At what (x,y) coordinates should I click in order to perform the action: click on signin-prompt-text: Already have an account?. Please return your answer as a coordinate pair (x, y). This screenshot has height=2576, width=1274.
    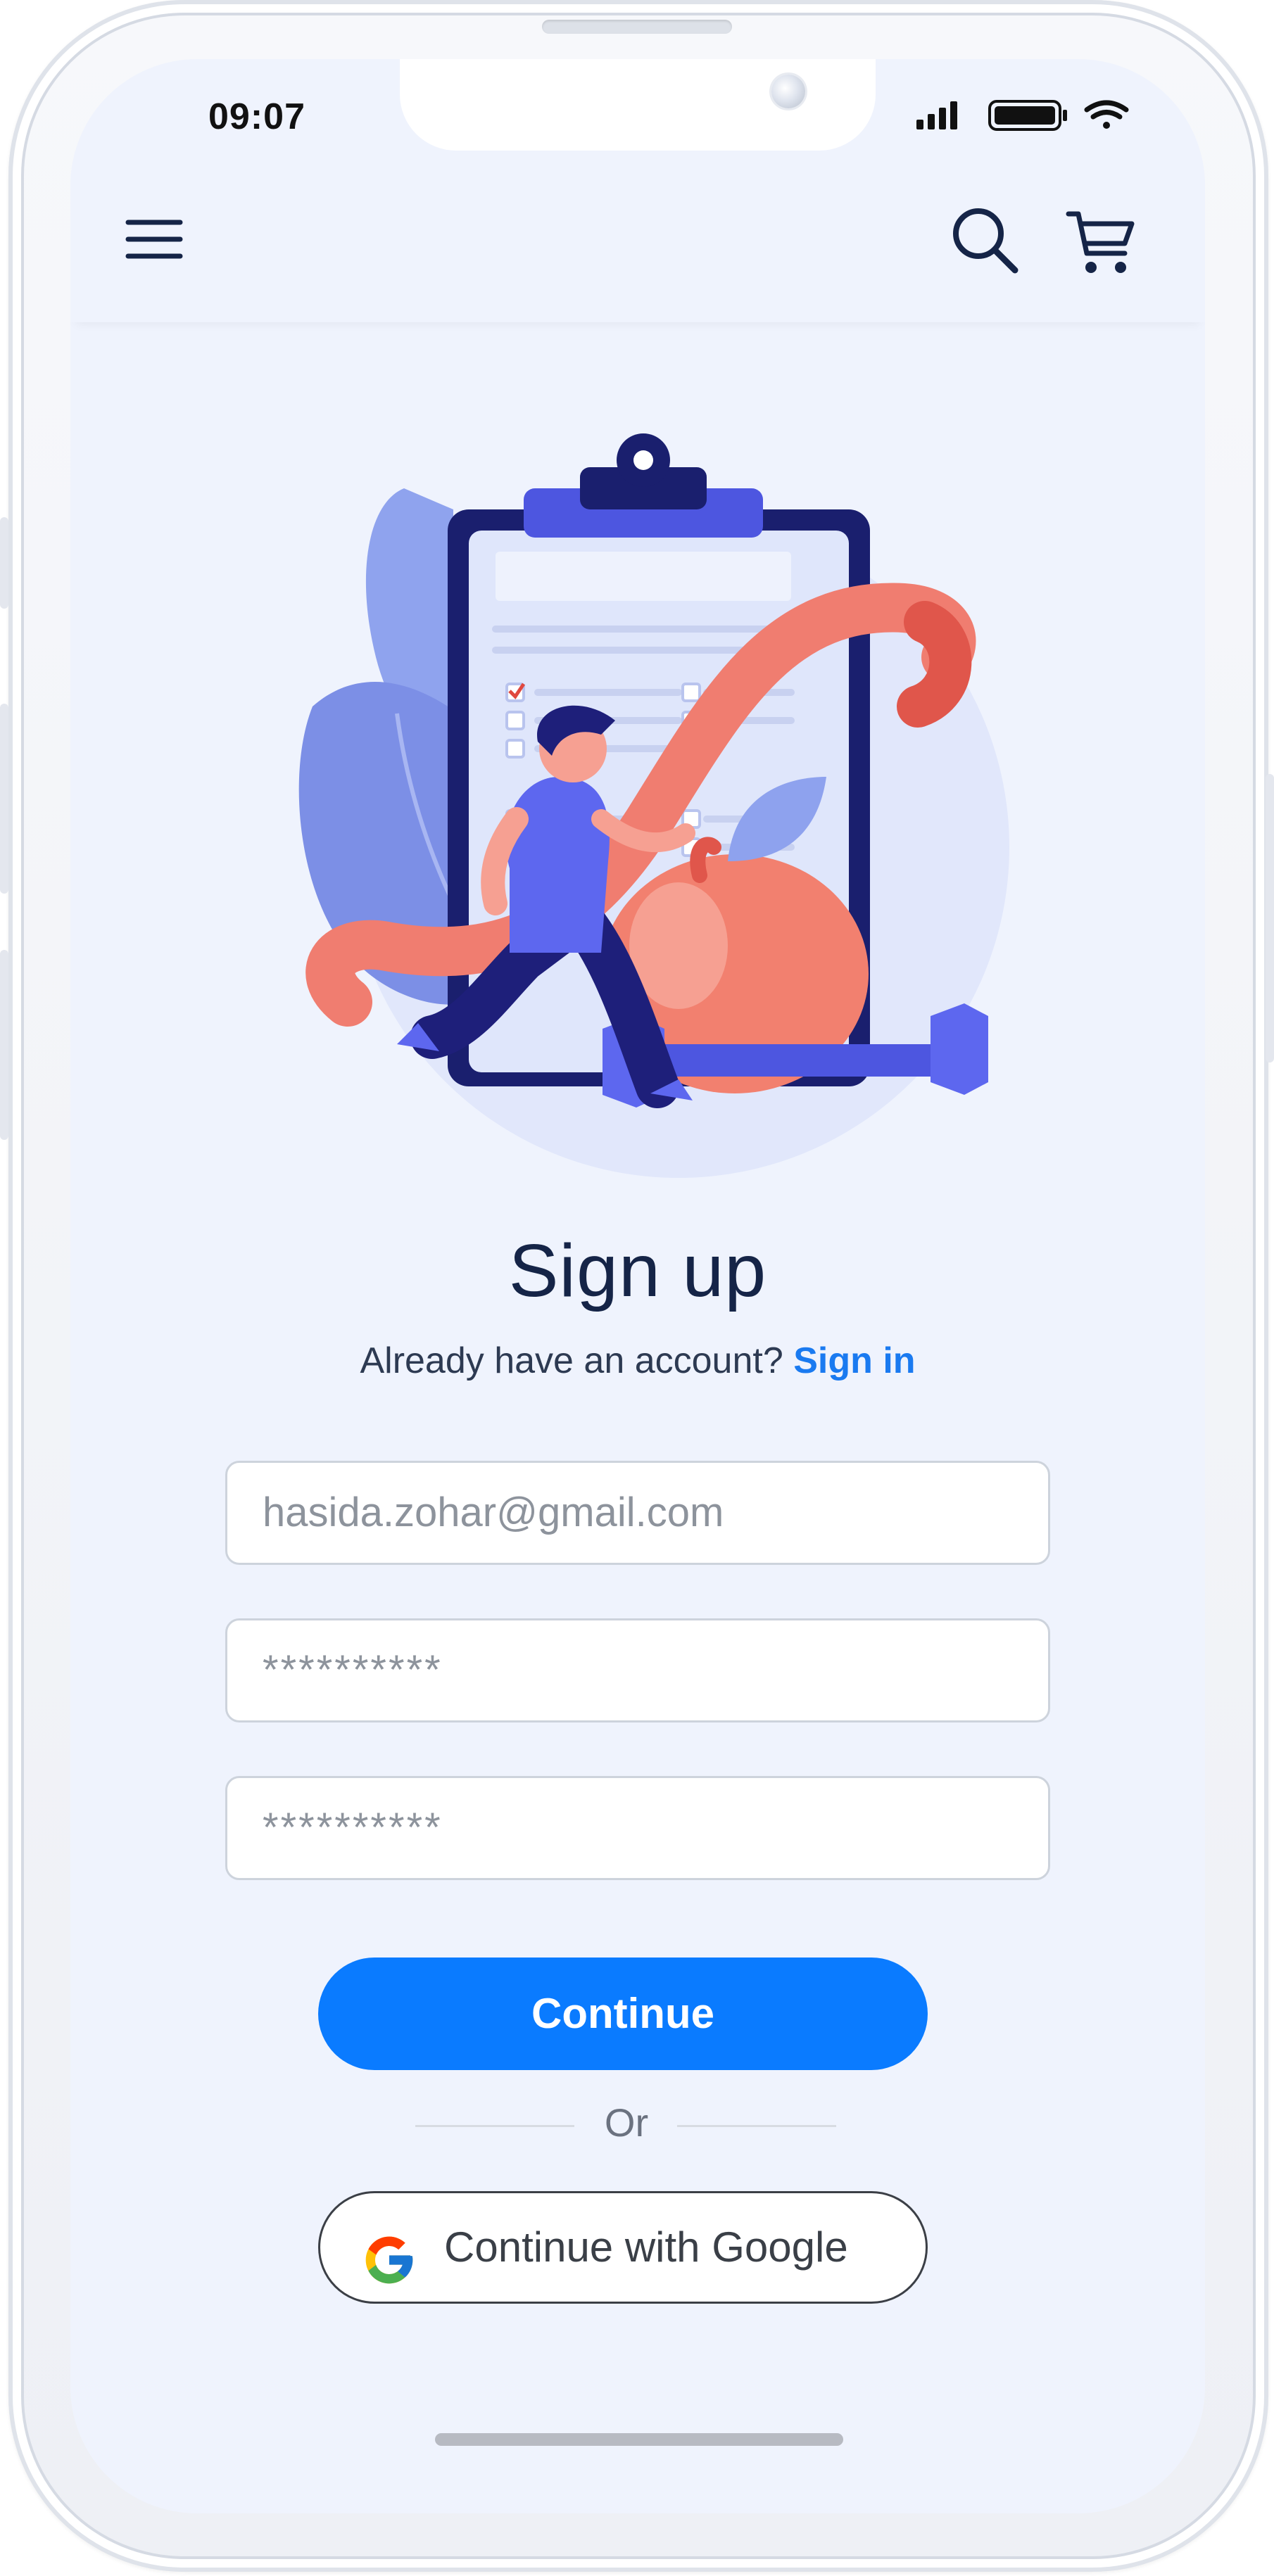
    Looking at the image, I should click on (571, 1360).